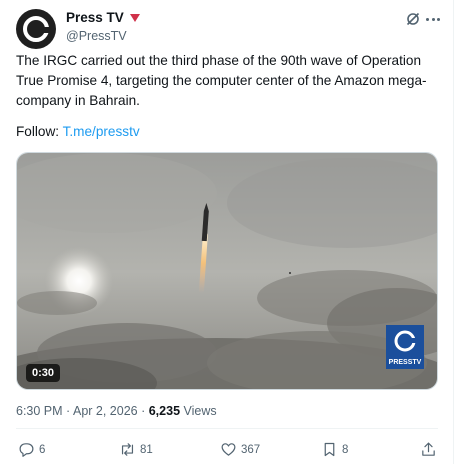  Describe the element at coordinates (198, 411) in the screenshot. I see `views-label: Views` at that location.